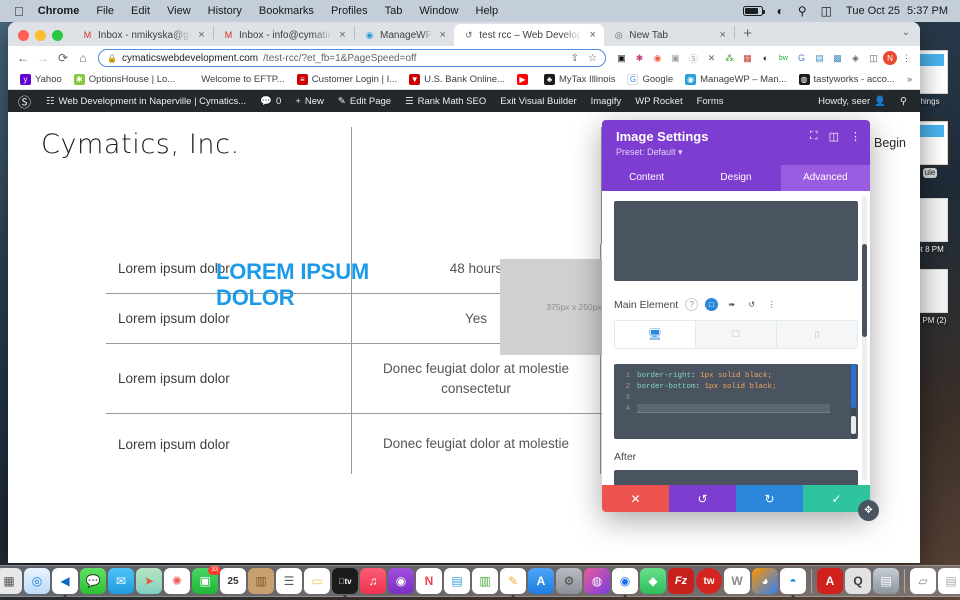  What do you see at coordinates (858, 581) in the screenshot?
I see `dock-item-quicktime: Q` at bounding box center [858, 581].